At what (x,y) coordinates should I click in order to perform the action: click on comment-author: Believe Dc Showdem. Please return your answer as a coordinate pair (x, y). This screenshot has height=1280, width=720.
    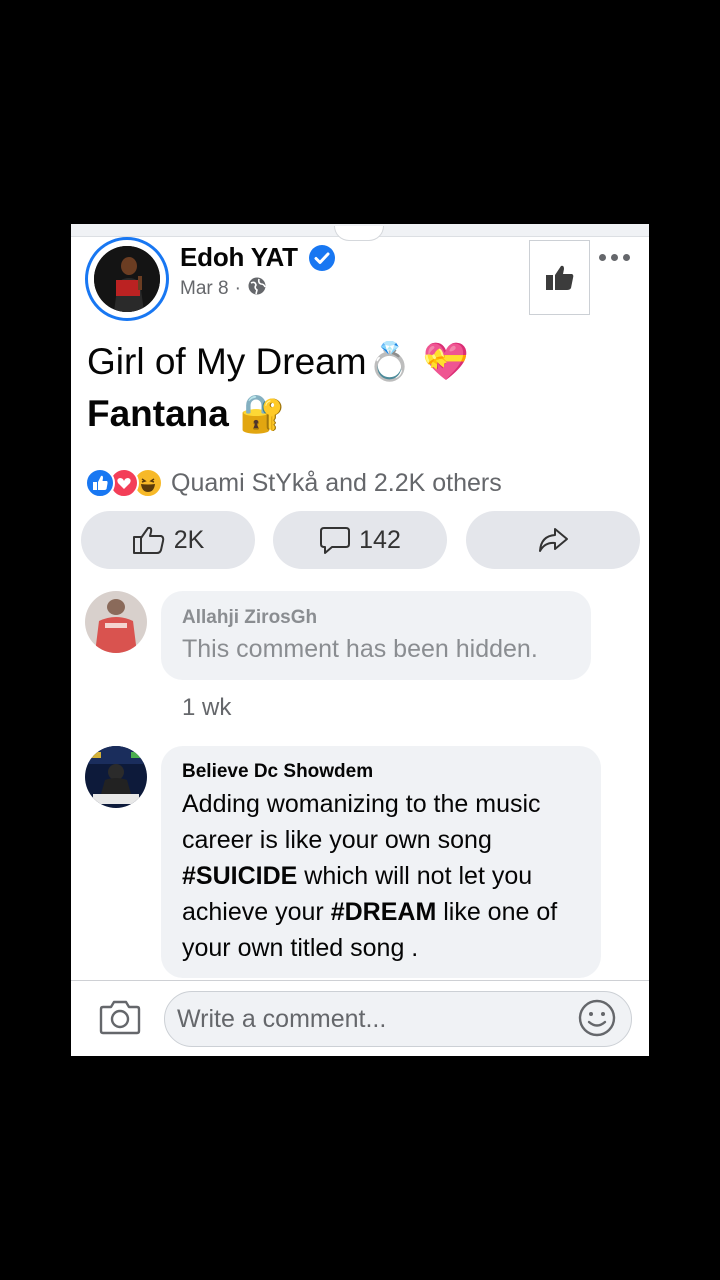
    Looking at the image, I should click on (277, 772).